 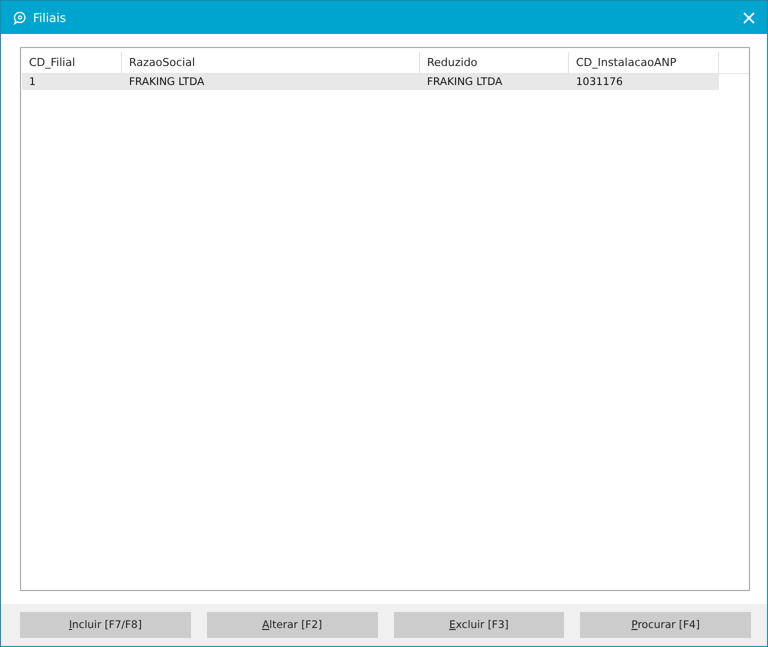 What do you see at coordinates (479, 625) in the screenshot?
I see `action-button: Excluir [F3]` at bounding box center [479, 625].